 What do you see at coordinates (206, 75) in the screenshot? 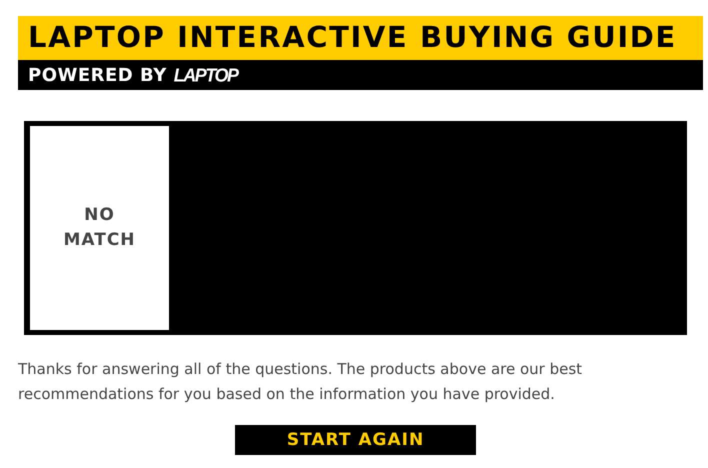
I see `logo-text: LAPTOP` at bounding box center [206, 75].